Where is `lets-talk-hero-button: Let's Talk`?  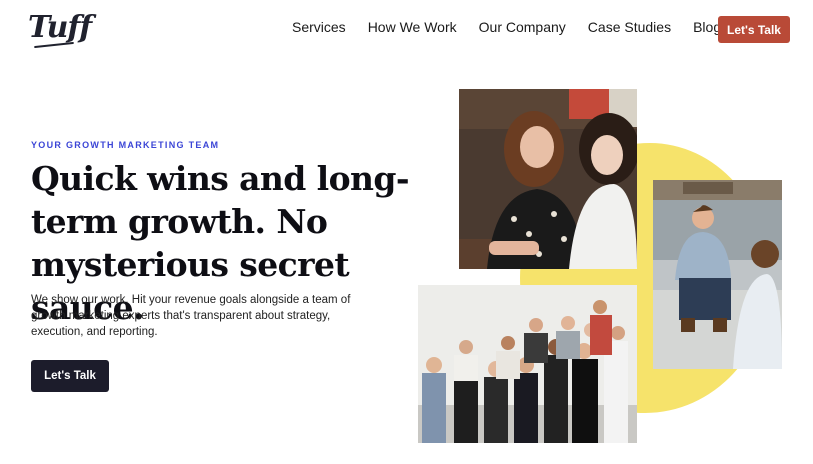
lets-talk-hero-button: Let's Talk is located at coordinates (70, 376).